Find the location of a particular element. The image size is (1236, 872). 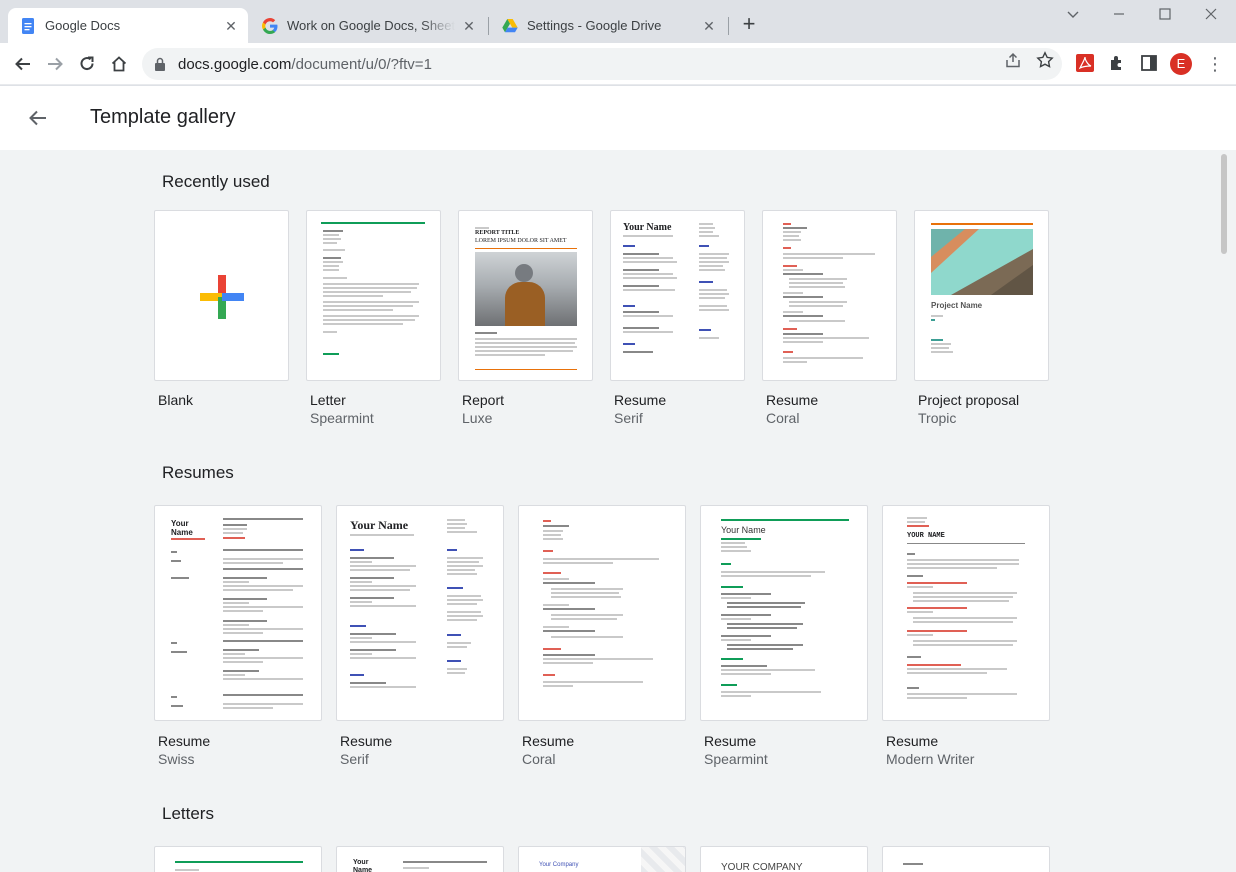

close-window-button is located at coordinates (1211, 16).